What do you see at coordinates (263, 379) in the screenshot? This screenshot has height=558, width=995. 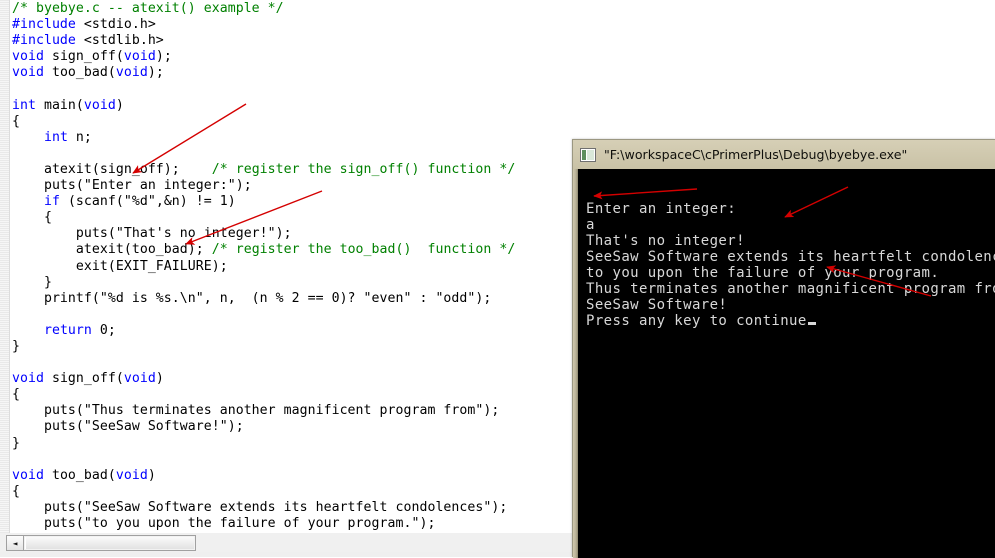 I see `code-line: void sign_off(void)` at bounding box center [263, 379].